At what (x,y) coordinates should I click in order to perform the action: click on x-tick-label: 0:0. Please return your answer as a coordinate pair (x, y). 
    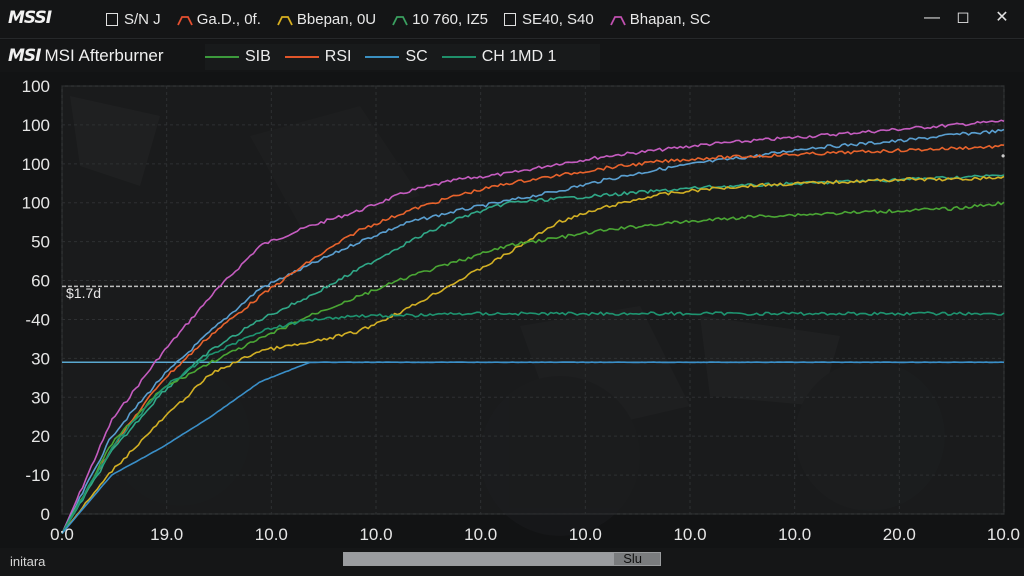
    Looking at the image, I should click on (62, 534).